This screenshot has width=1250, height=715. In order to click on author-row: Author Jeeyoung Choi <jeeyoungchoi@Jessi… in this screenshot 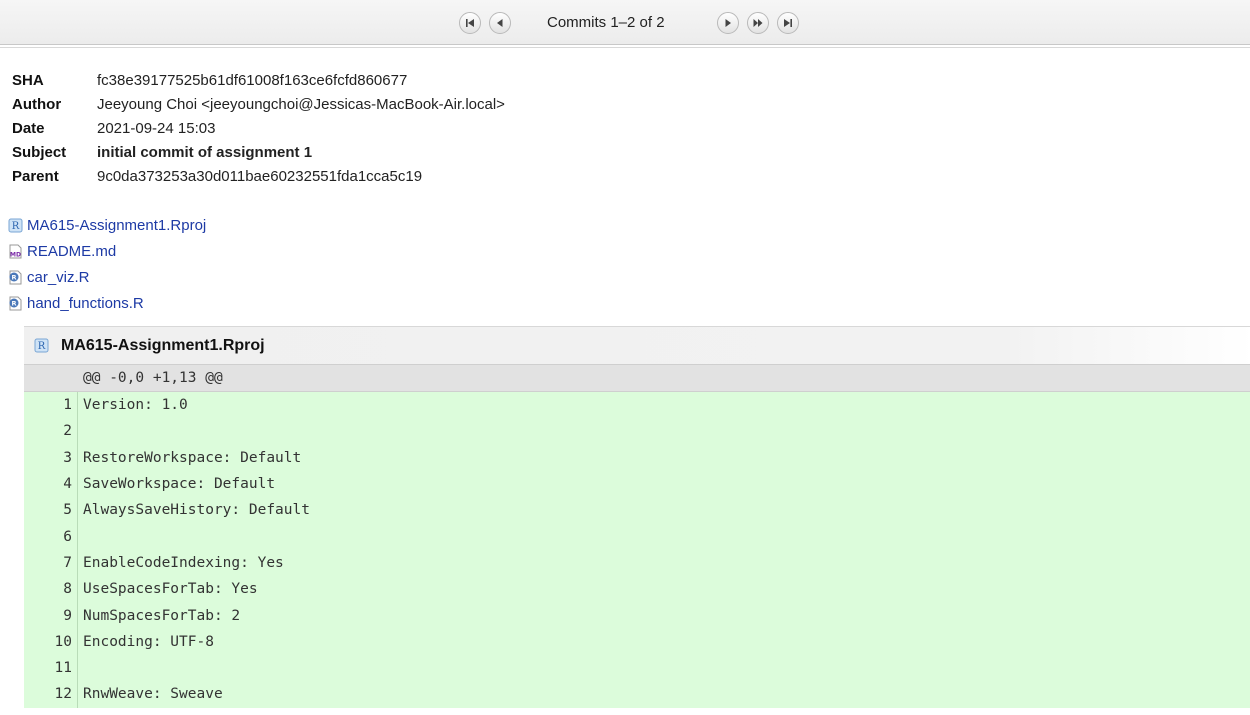, I will do `click(258, 104)`.